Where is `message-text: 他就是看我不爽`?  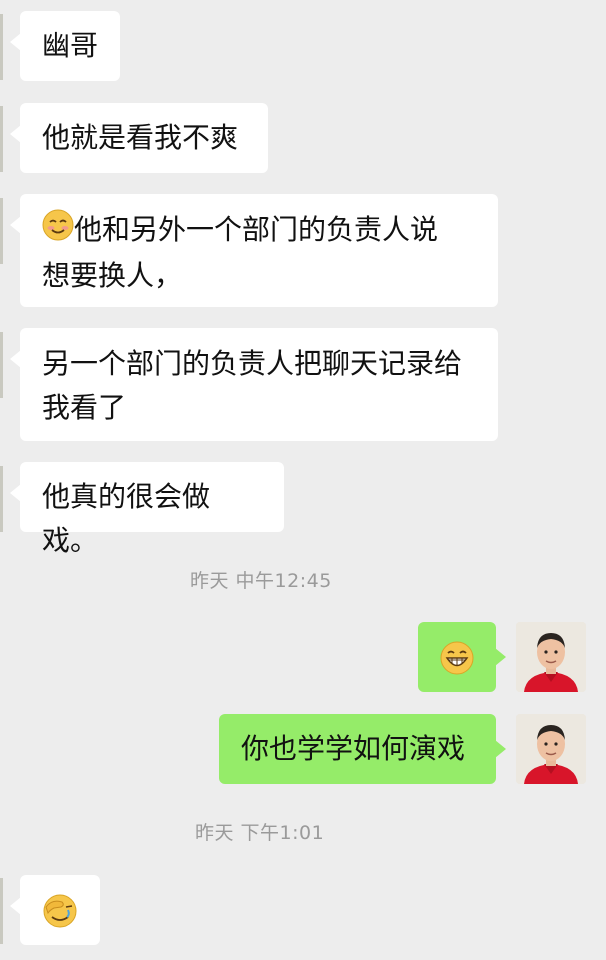
message-text: 他就是看我不爽 is located at coordinates (140, 137).